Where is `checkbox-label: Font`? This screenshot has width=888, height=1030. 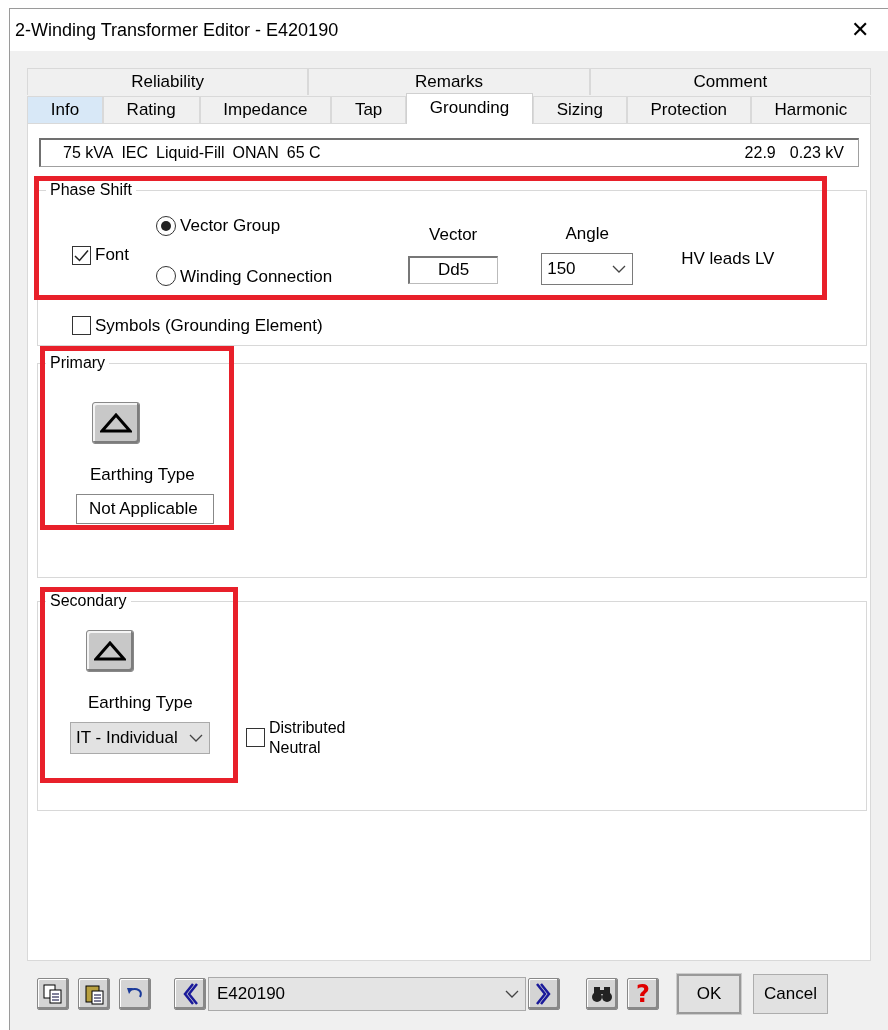 checkbox-label: Font is located at coordinates (112, 255).